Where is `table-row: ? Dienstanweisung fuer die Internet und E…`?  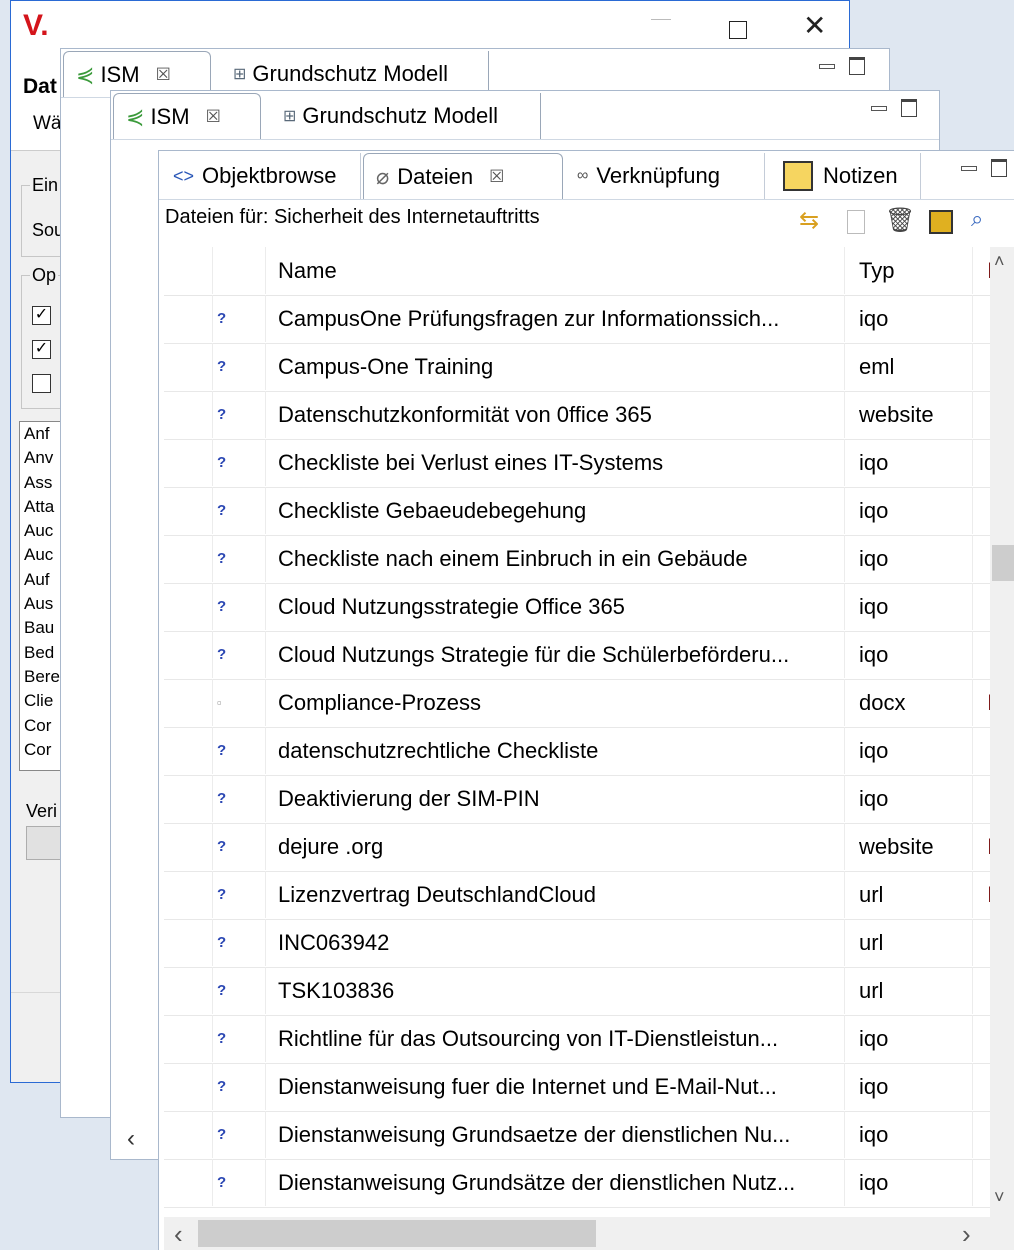 table-row: ? Dienstanweisung fuer die Internet und E… is located at coordinates (577, 1087).